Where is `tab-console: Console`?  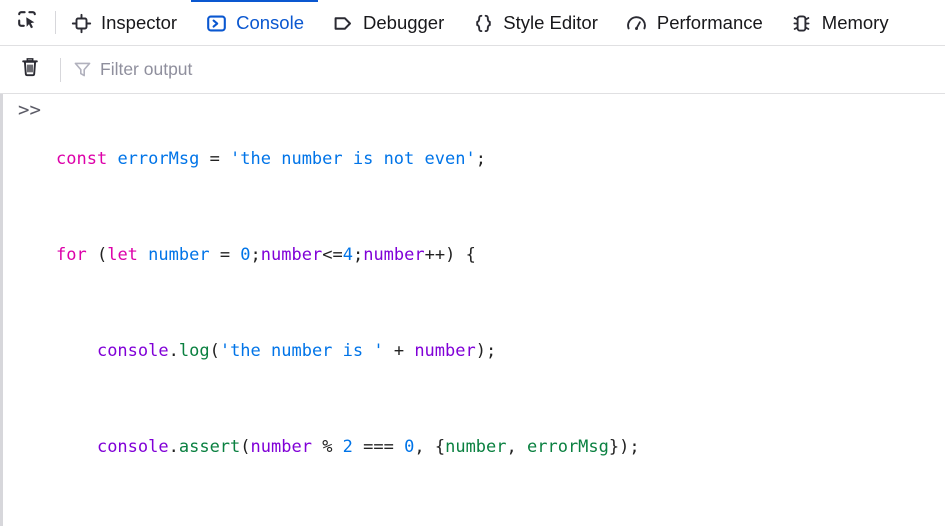 tab-console: Console is located at coordinates (254, 22).